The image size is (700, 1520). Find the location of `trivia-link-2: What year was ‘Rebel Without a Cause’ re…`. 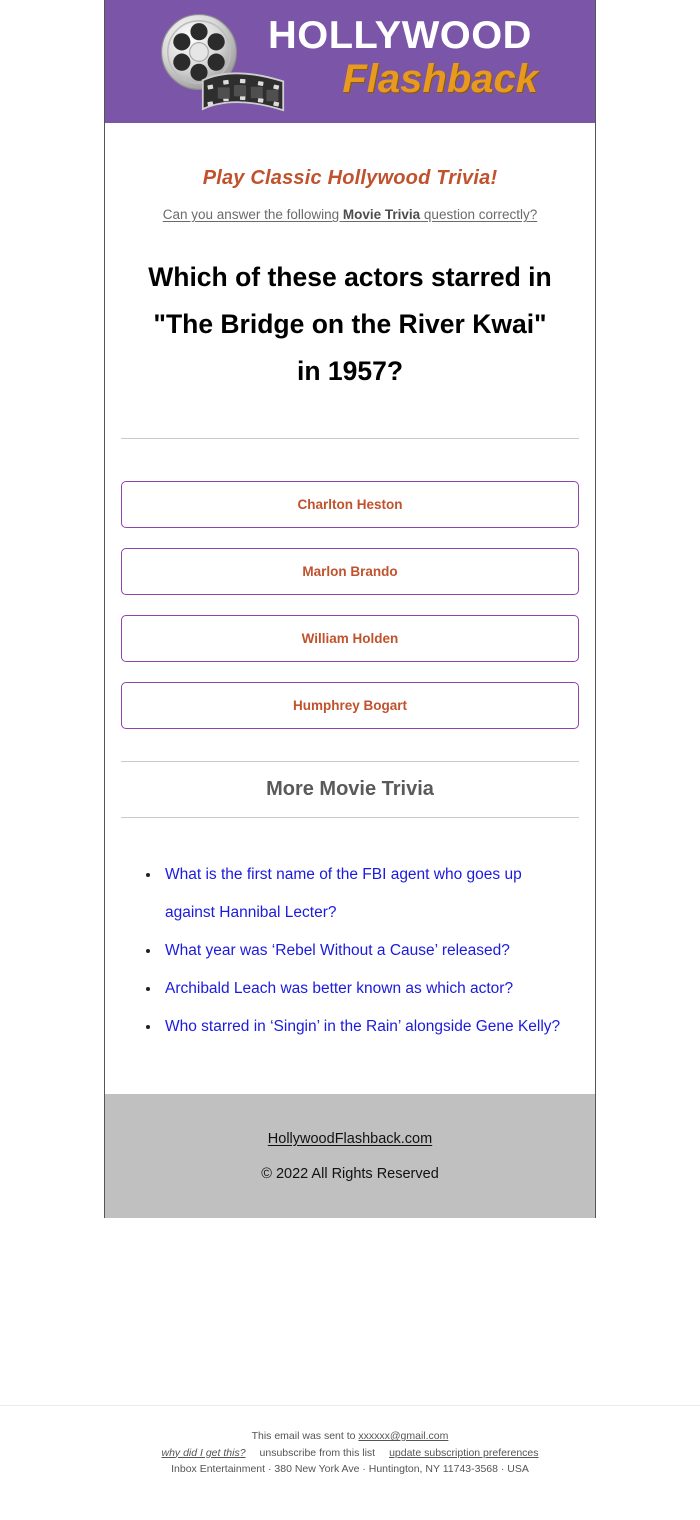

trivia-link-2: What year was ‘Rebel Without a Cause’ re… is located at coordinates (337, 950).